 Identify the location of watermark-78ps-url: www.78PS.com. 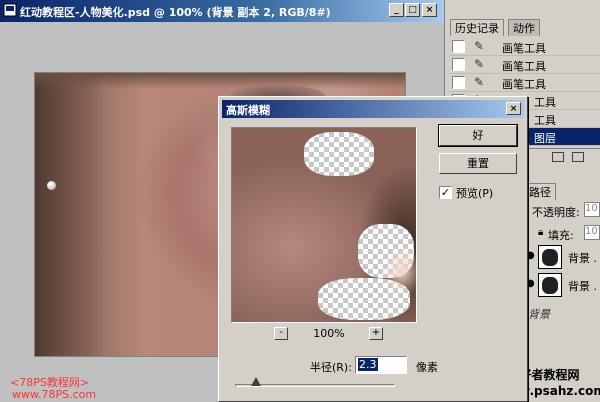
(54, 394).